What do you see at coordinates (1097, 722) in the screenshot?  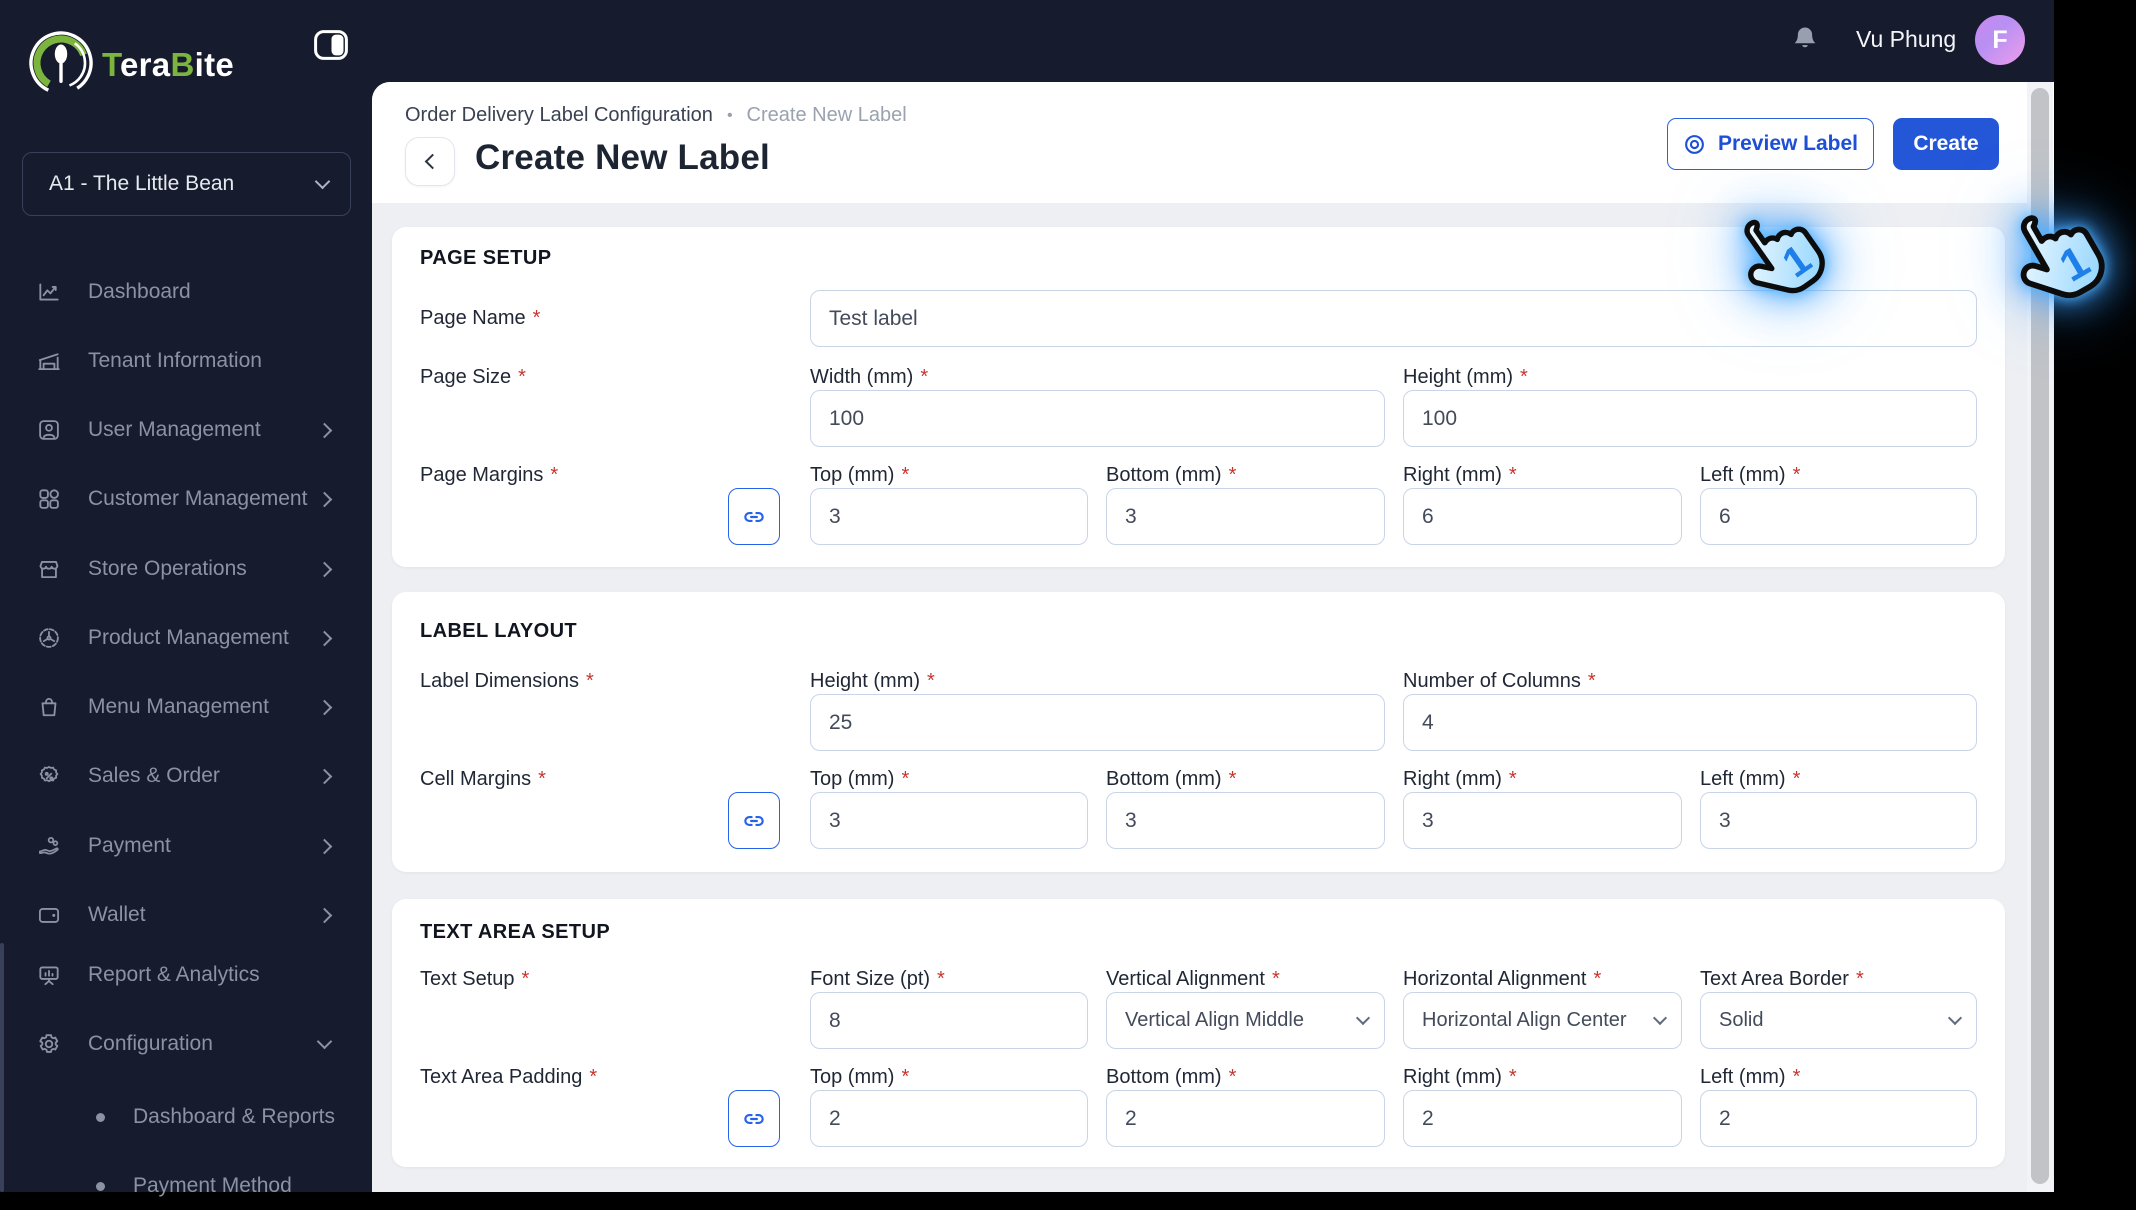 I see `label-height-input` at bounding box center [1097, 722].